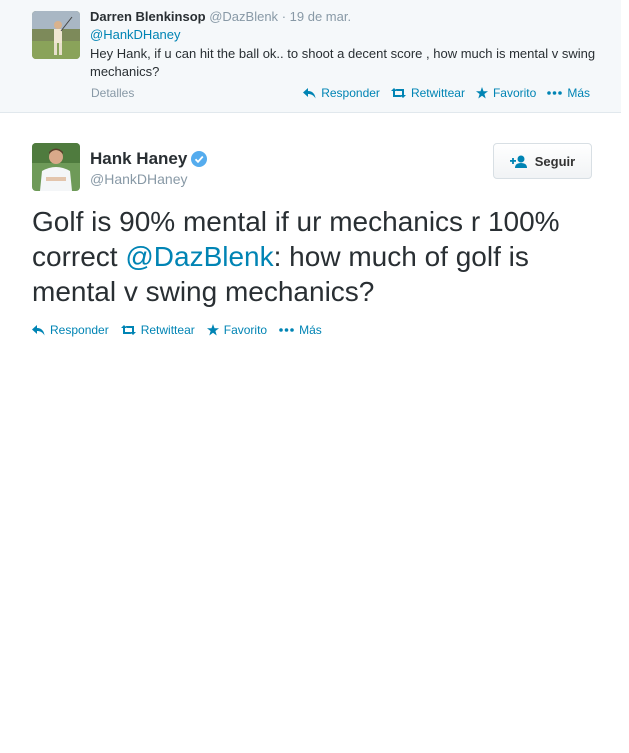  What do you see at coordinates (112, 93) in the screenshot?
I see `details-link: Detalles` at bounding box center [112, 93].